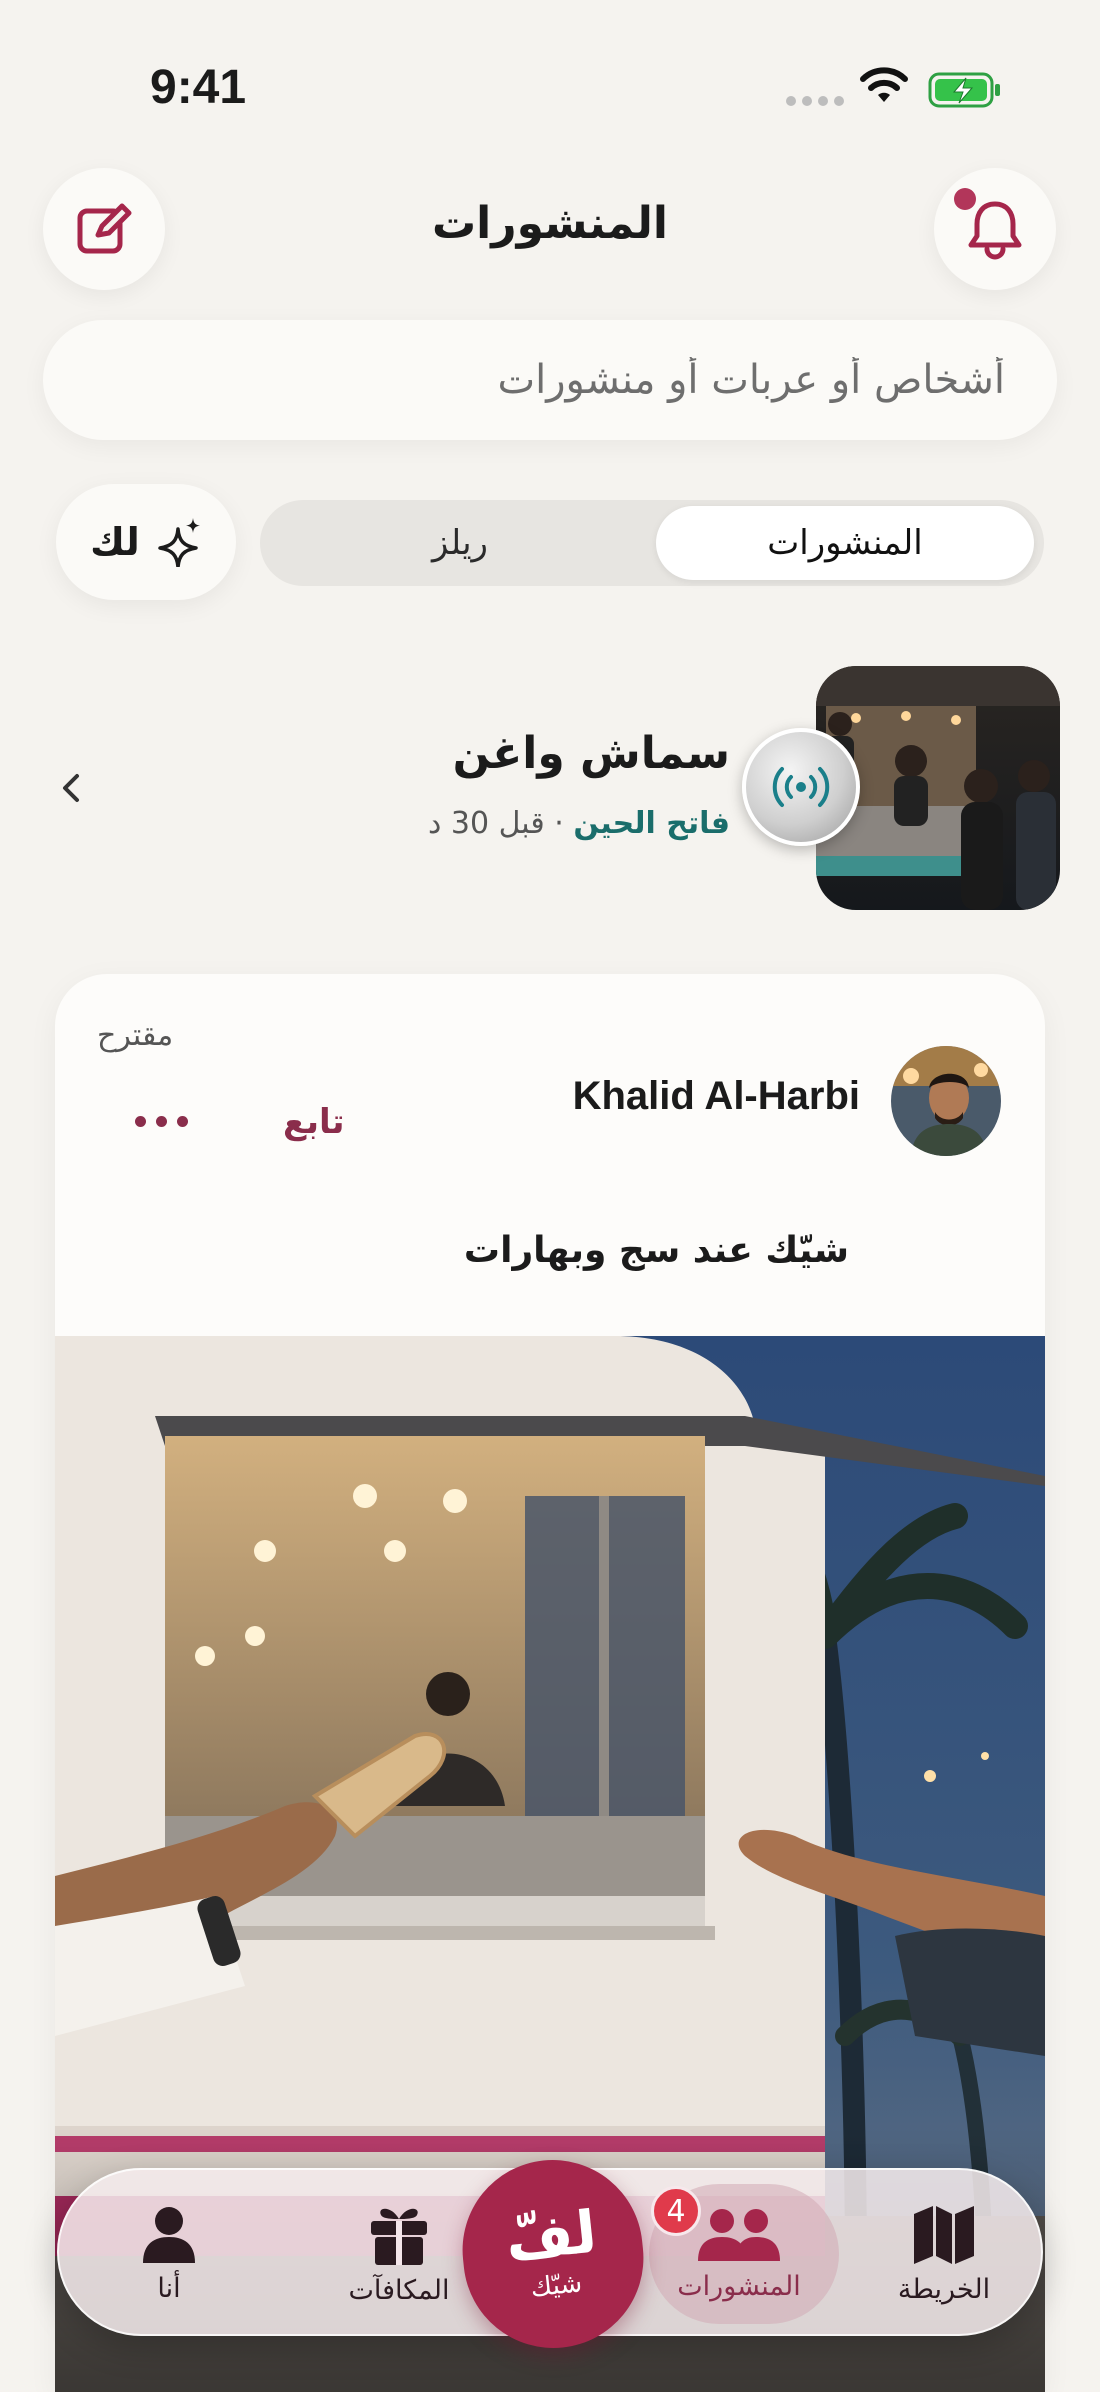  I want to click on suggested-label: مقترح, so click(135, 1035).